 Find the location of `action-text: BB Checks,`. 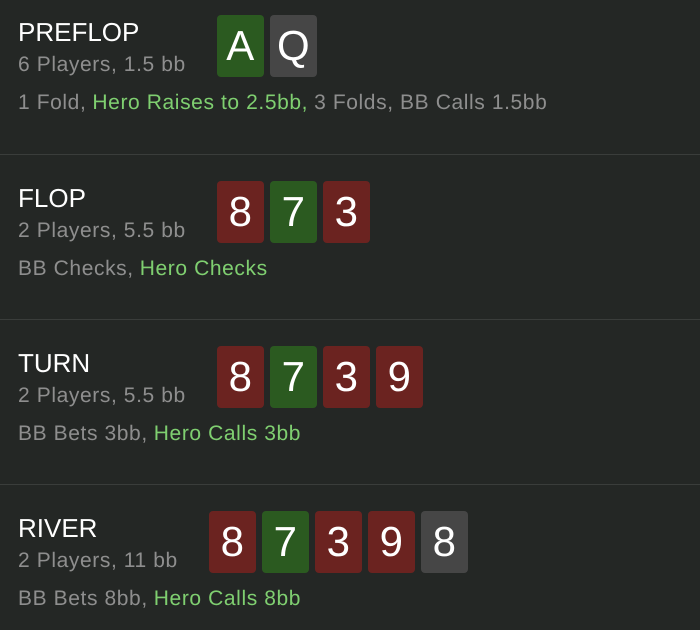

action-text: BB Checks, is located at coordinates (76, 269).